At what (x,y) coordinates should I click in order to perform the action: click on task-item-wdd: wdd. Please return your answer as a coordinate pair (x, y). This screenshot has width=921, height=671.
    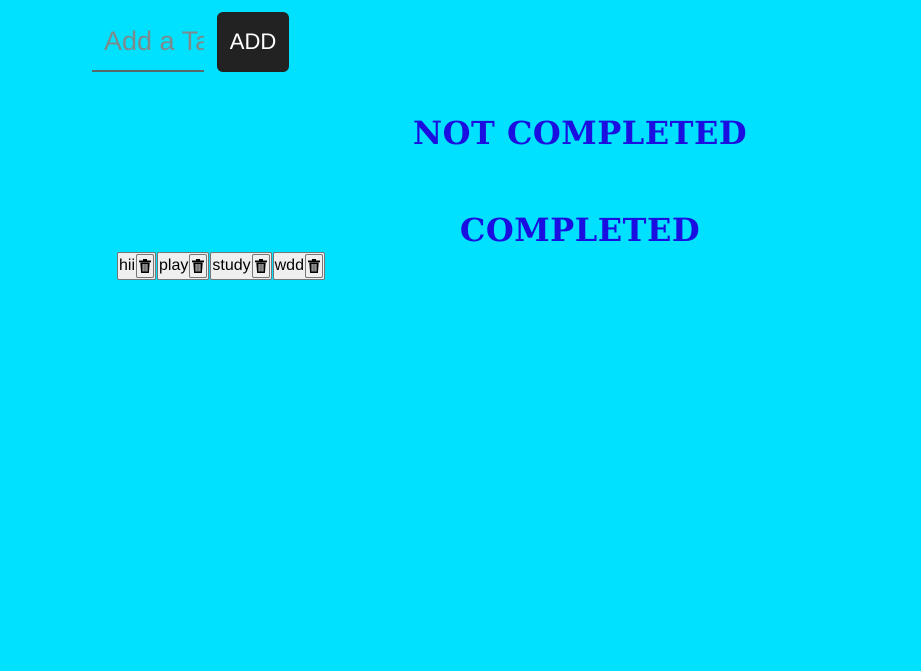
    Looking at the image, I should click on (298, 266).